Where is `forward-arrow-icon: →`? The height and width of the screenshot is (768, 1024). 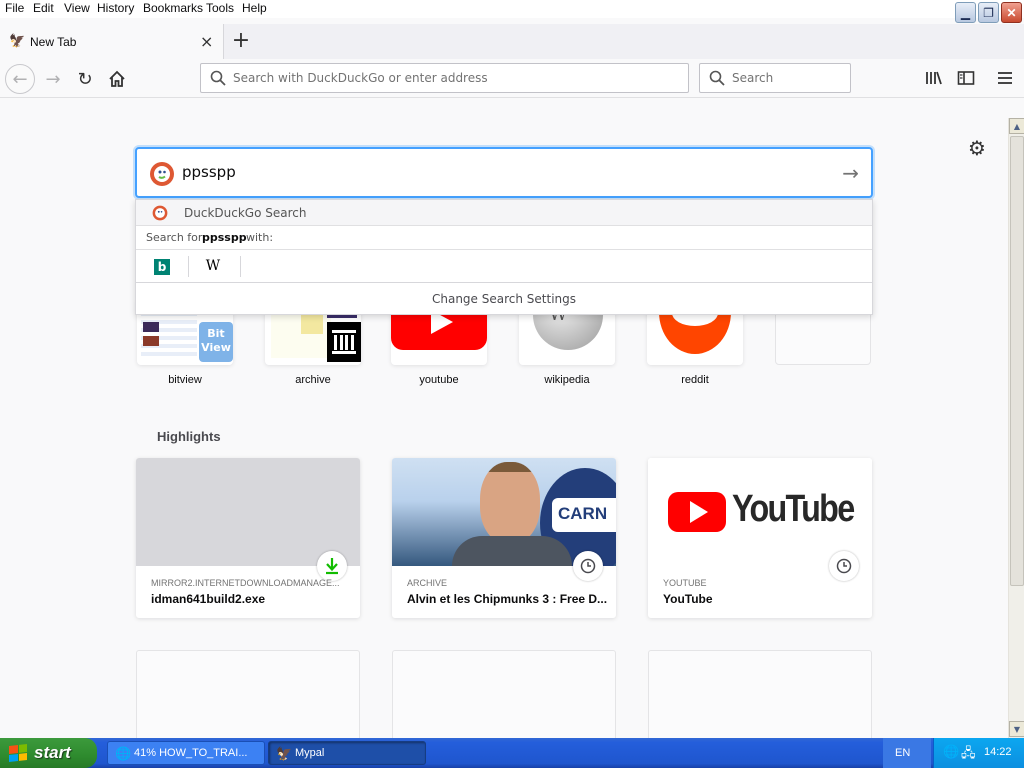
forward-arrow-icon: → is located at coordinates (53, 79).